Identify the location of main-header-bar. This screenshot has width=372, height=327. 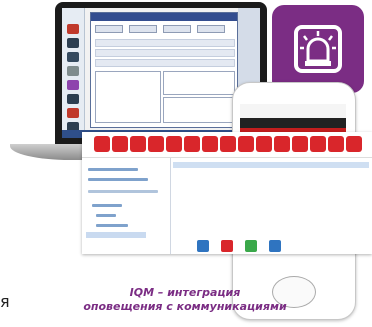
(271, 165).